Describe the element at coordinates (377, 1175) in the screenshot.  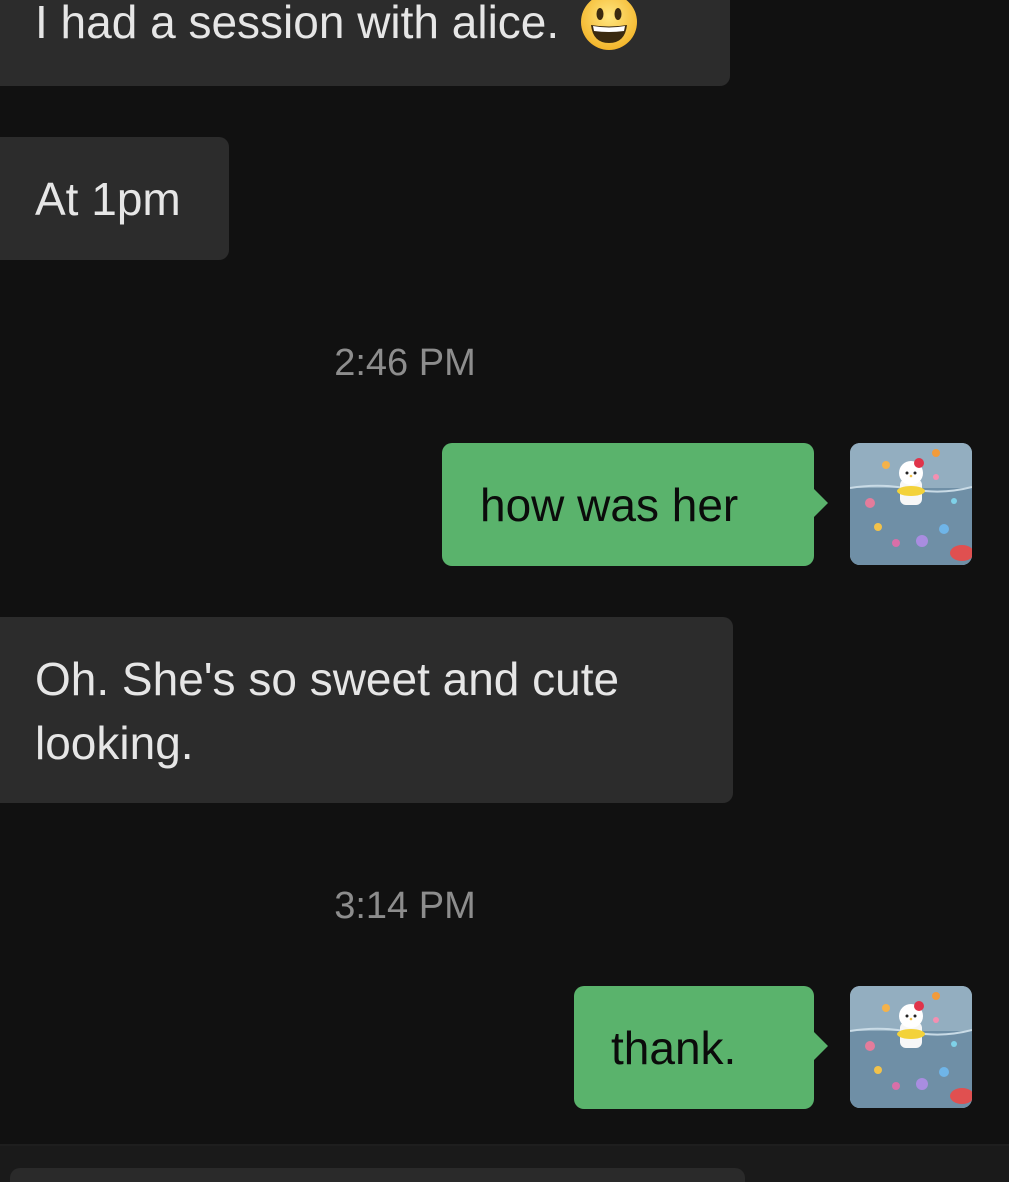
I see `message-input` at that location.